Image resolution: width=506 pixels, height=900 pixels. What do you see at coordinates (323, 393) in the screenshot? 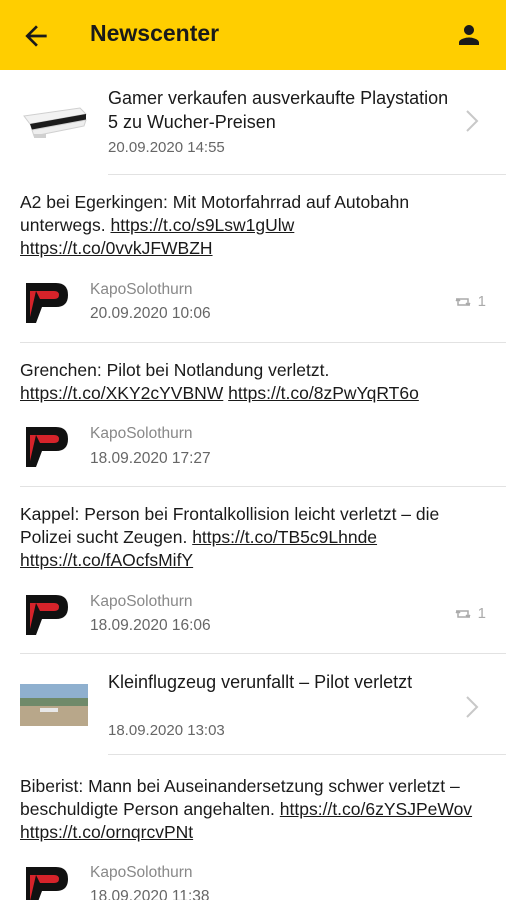
I see `tweet-link: https://t.co/8zPwYqRT6o` at bounding box center [323, 393].